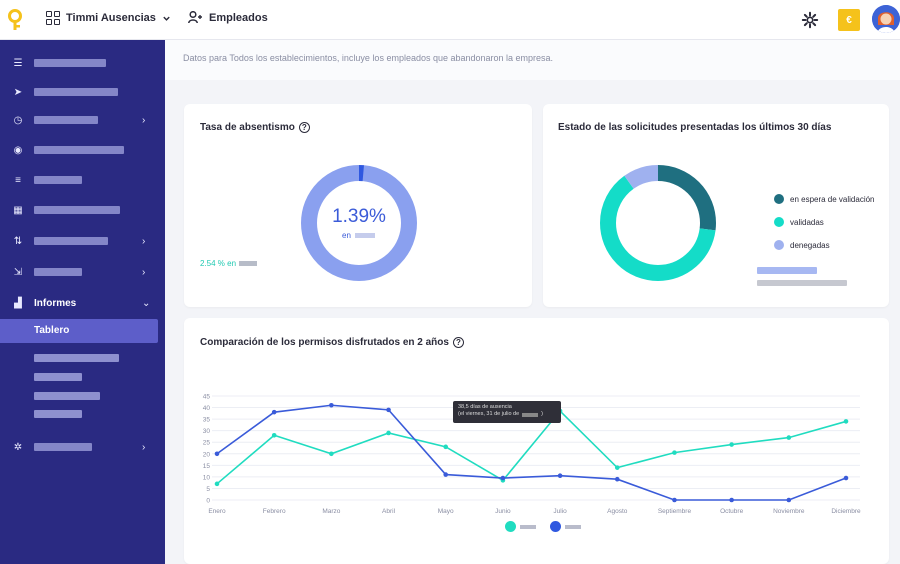 The width and height of the screenshot is (900, 564). Describe the element at coordinates (18, 447) in the screenshot. I see `tools-icon: ✲` at that location.